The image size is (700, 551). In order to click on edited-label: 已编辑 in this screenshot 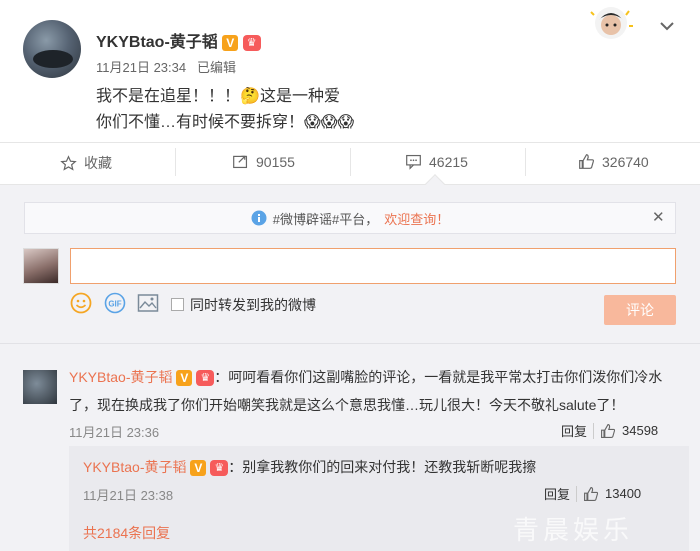, I will do `click(216, 67)`.